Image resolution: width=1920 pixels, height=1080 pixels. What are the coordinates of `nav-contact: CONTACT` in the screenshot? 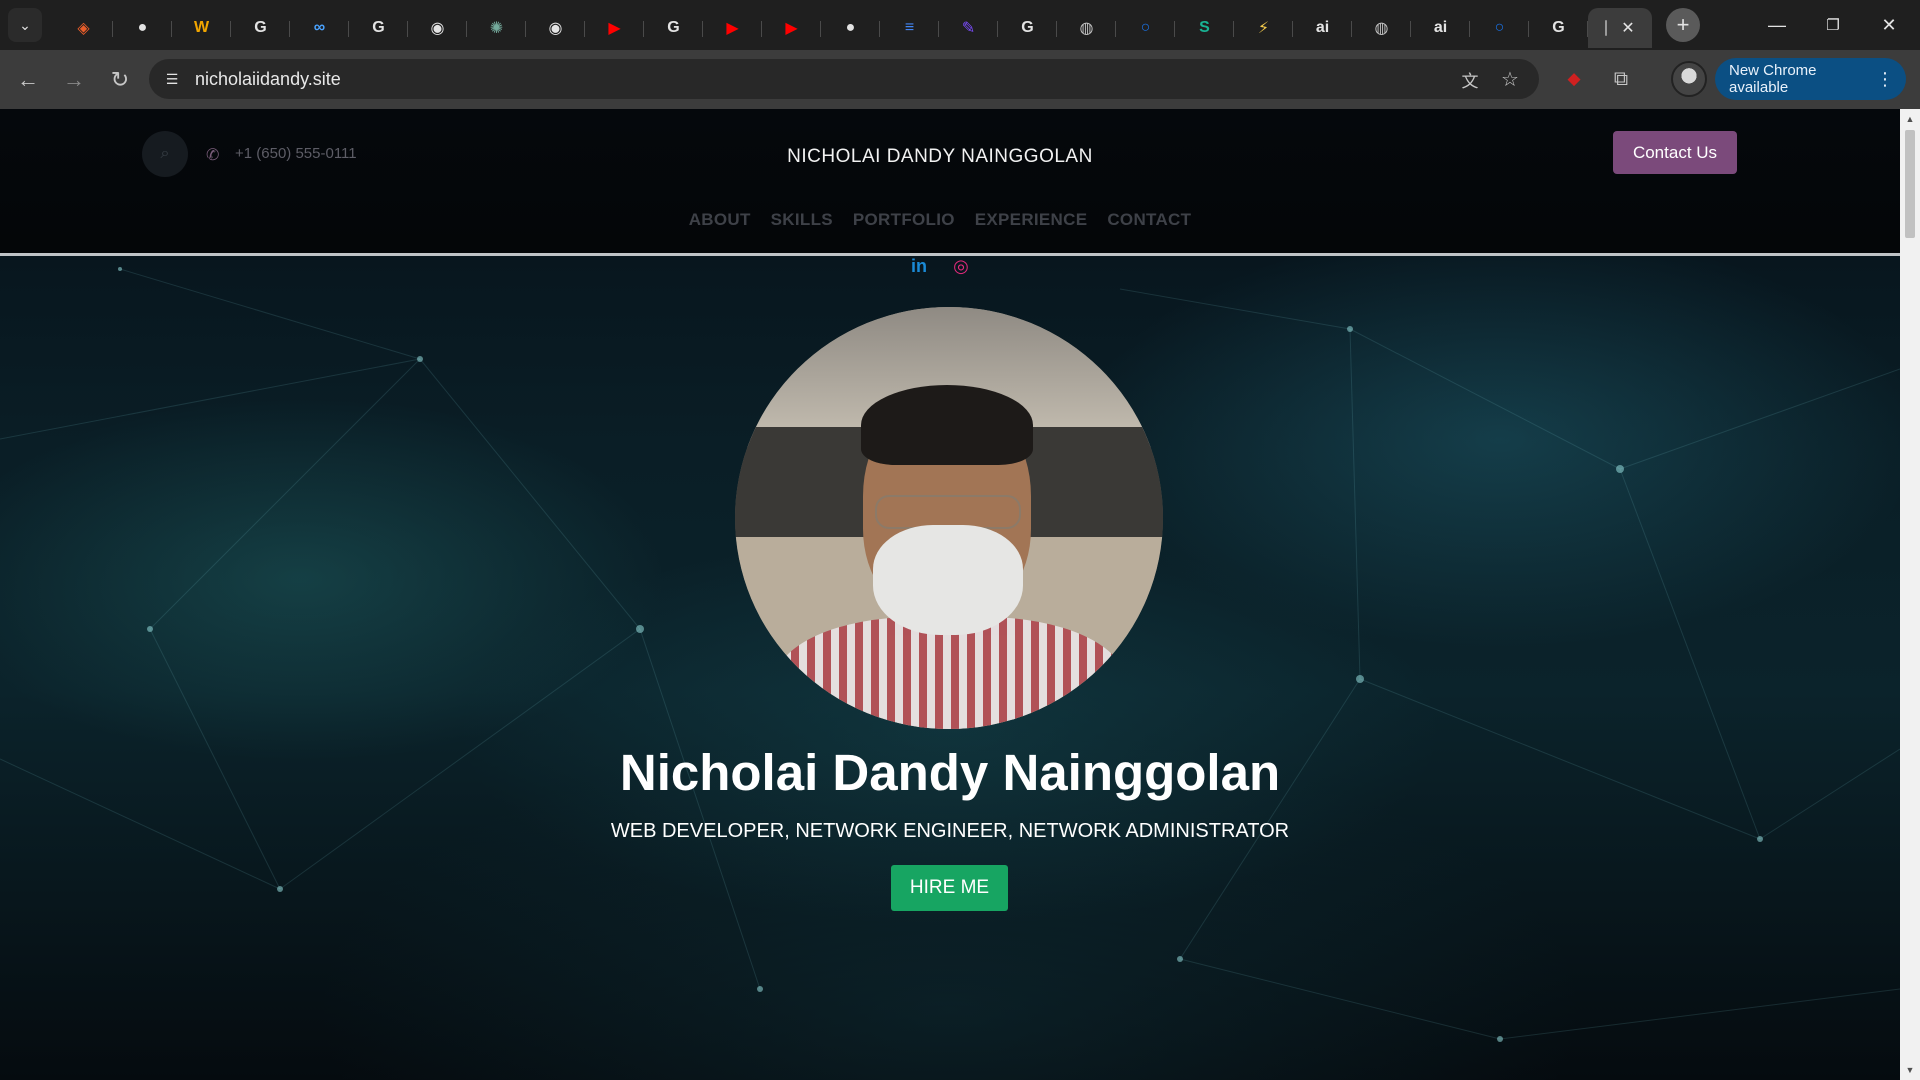 It's located at (1149, 220).